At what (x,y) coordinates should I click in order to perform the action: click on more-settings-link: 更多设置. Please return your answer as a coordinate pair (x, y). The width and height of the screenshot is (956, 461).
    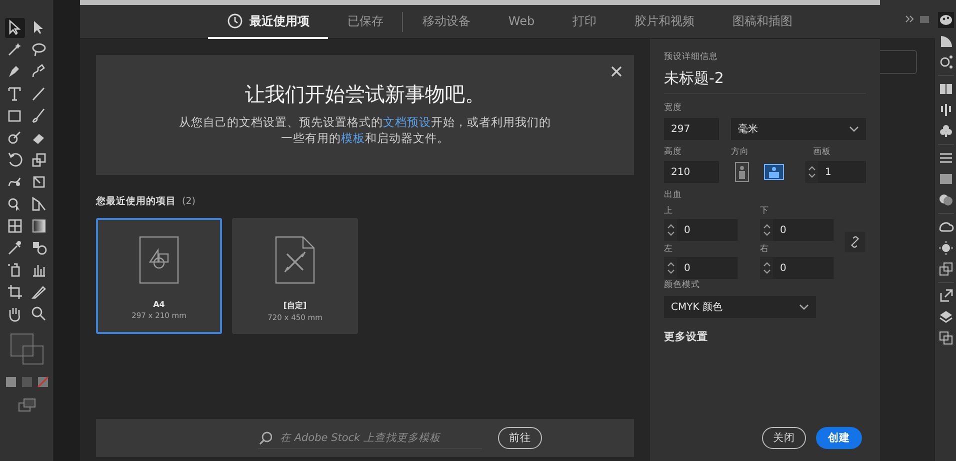
    Looking at the image, I should click on (765, 337).